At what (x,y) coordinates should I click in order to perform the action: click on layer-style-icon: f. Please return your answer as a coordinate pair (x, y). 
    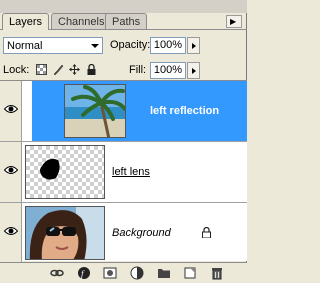
    Looking at the image, I should click on (84, 273).